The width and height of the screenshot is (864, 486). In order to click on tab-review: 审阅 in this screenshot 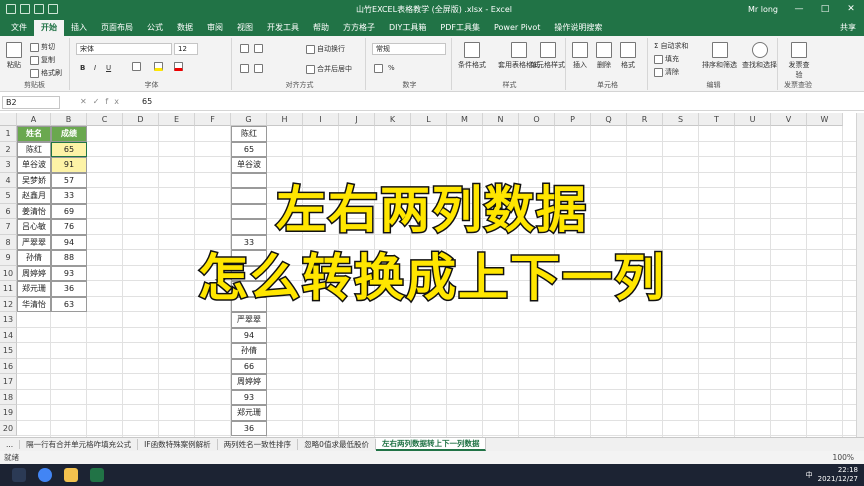, I will do `click(215, 28)`.